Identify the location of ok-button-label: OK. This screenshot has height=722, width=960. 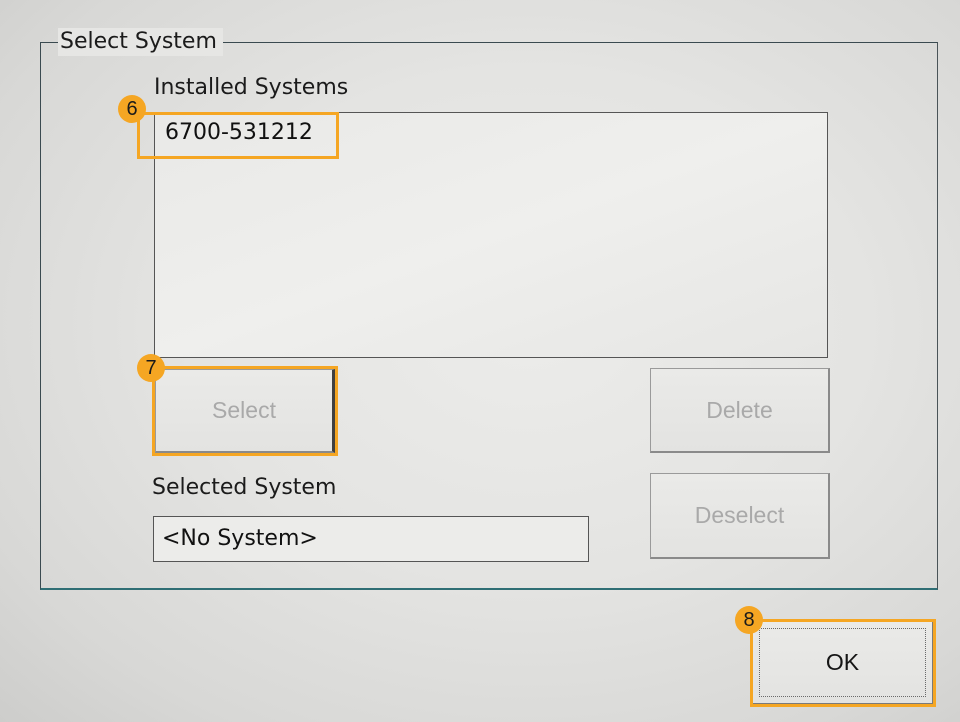
(842, 662).